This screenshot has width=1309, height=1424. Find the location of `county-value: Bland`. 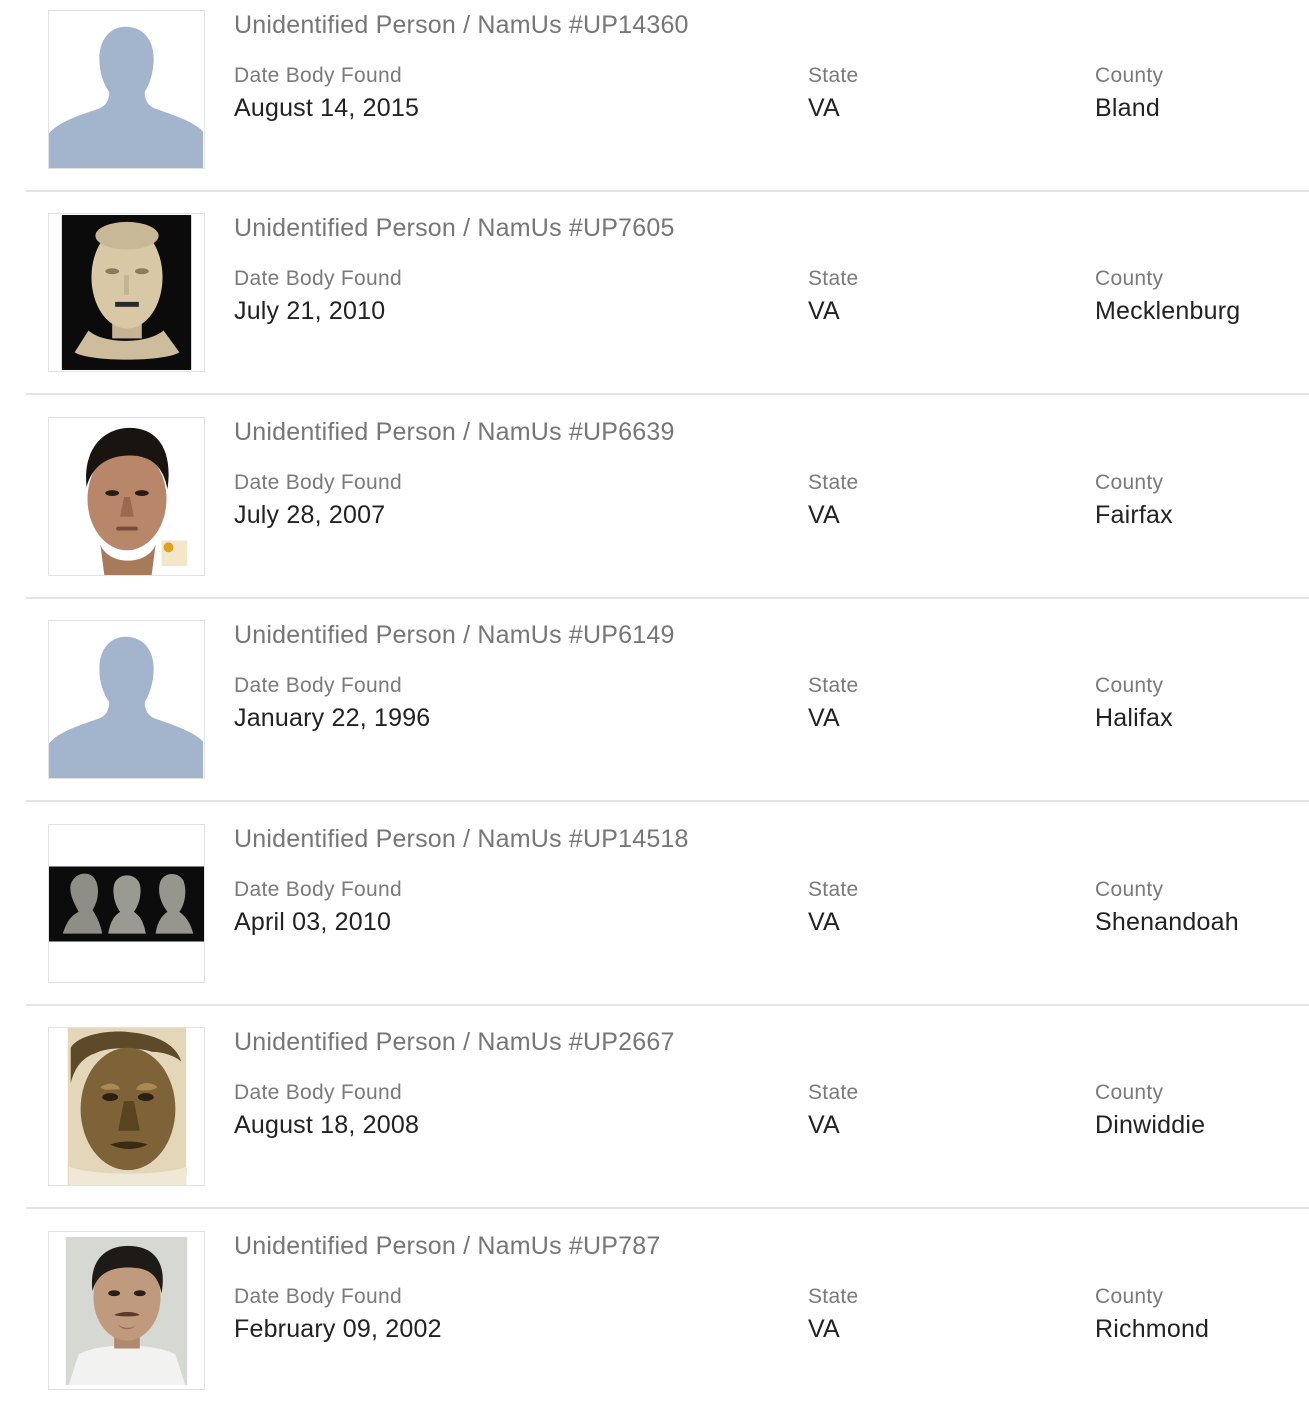

county-value: Bland is located at coordinates (1127, 108).